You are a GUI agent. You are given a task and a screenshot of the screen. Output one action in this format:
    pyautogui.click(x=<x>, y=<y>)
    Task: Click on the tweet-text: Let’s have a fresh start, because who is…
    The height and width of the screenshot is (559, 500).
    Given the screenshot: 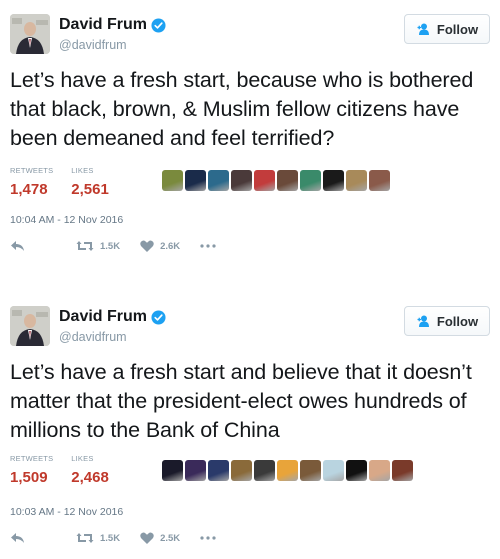 What is the action you would take?
    pyautogui.click(x=242, y=109)
    